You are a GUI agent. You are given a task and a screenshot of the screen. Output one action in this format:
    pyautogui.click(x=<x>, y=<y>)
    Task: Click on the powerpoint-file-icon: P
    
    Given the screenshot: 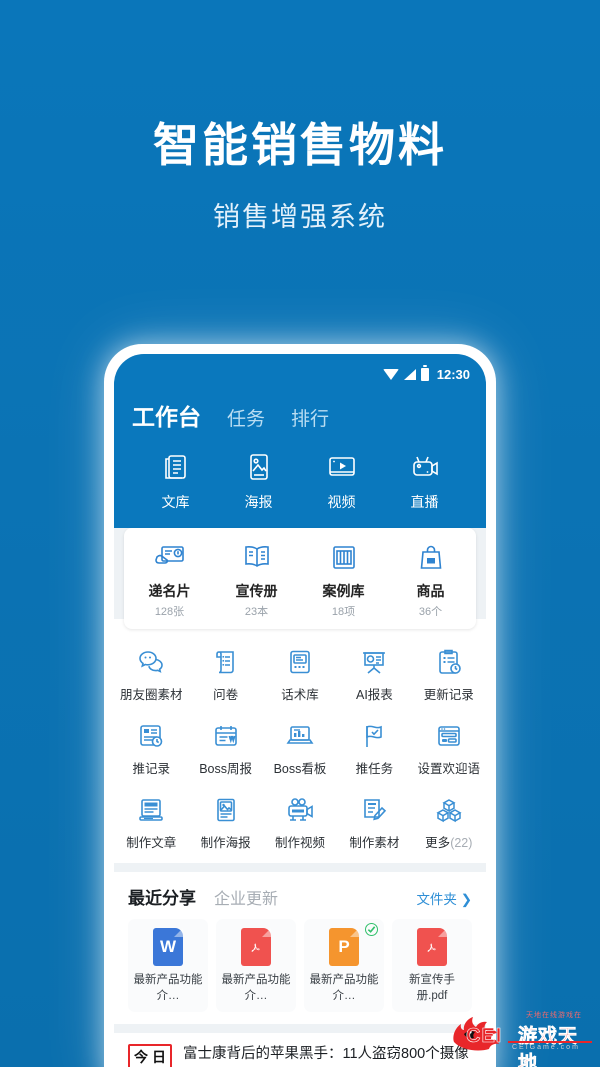 What is the action you would take?
    pyautogui.click(x=344, y=947)
    